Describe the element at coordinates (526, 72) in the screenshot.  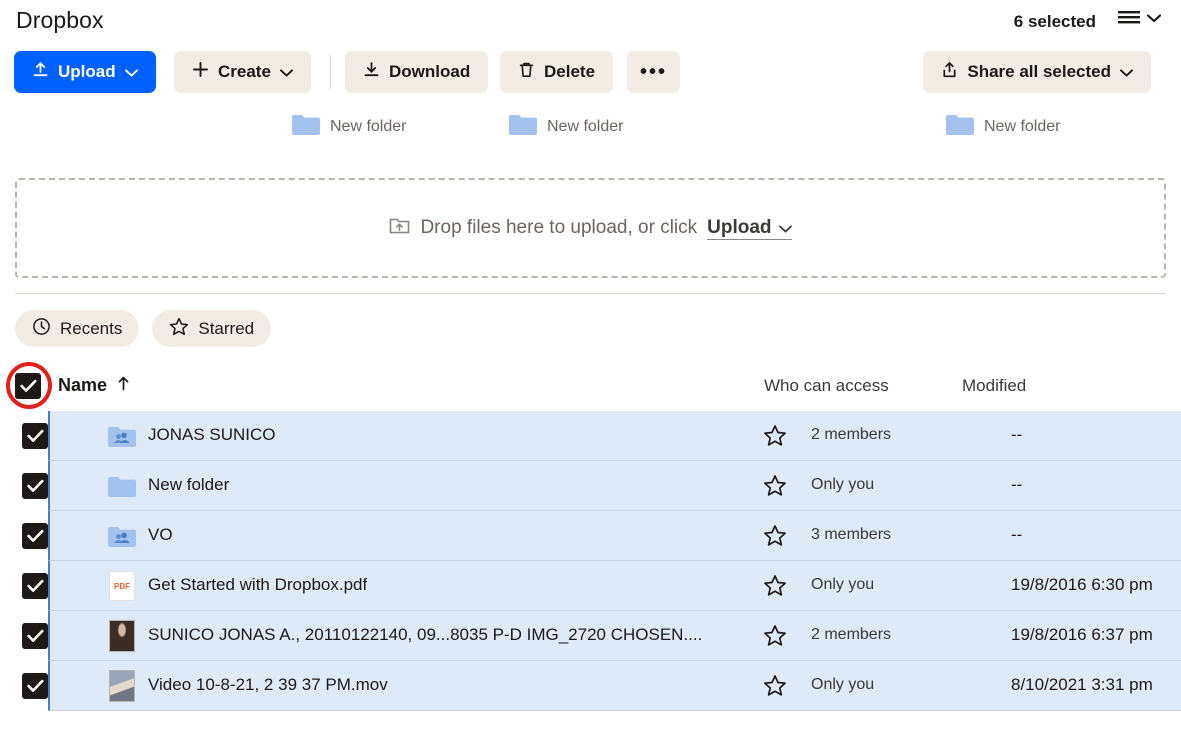
I see `trash-icon` at that location.